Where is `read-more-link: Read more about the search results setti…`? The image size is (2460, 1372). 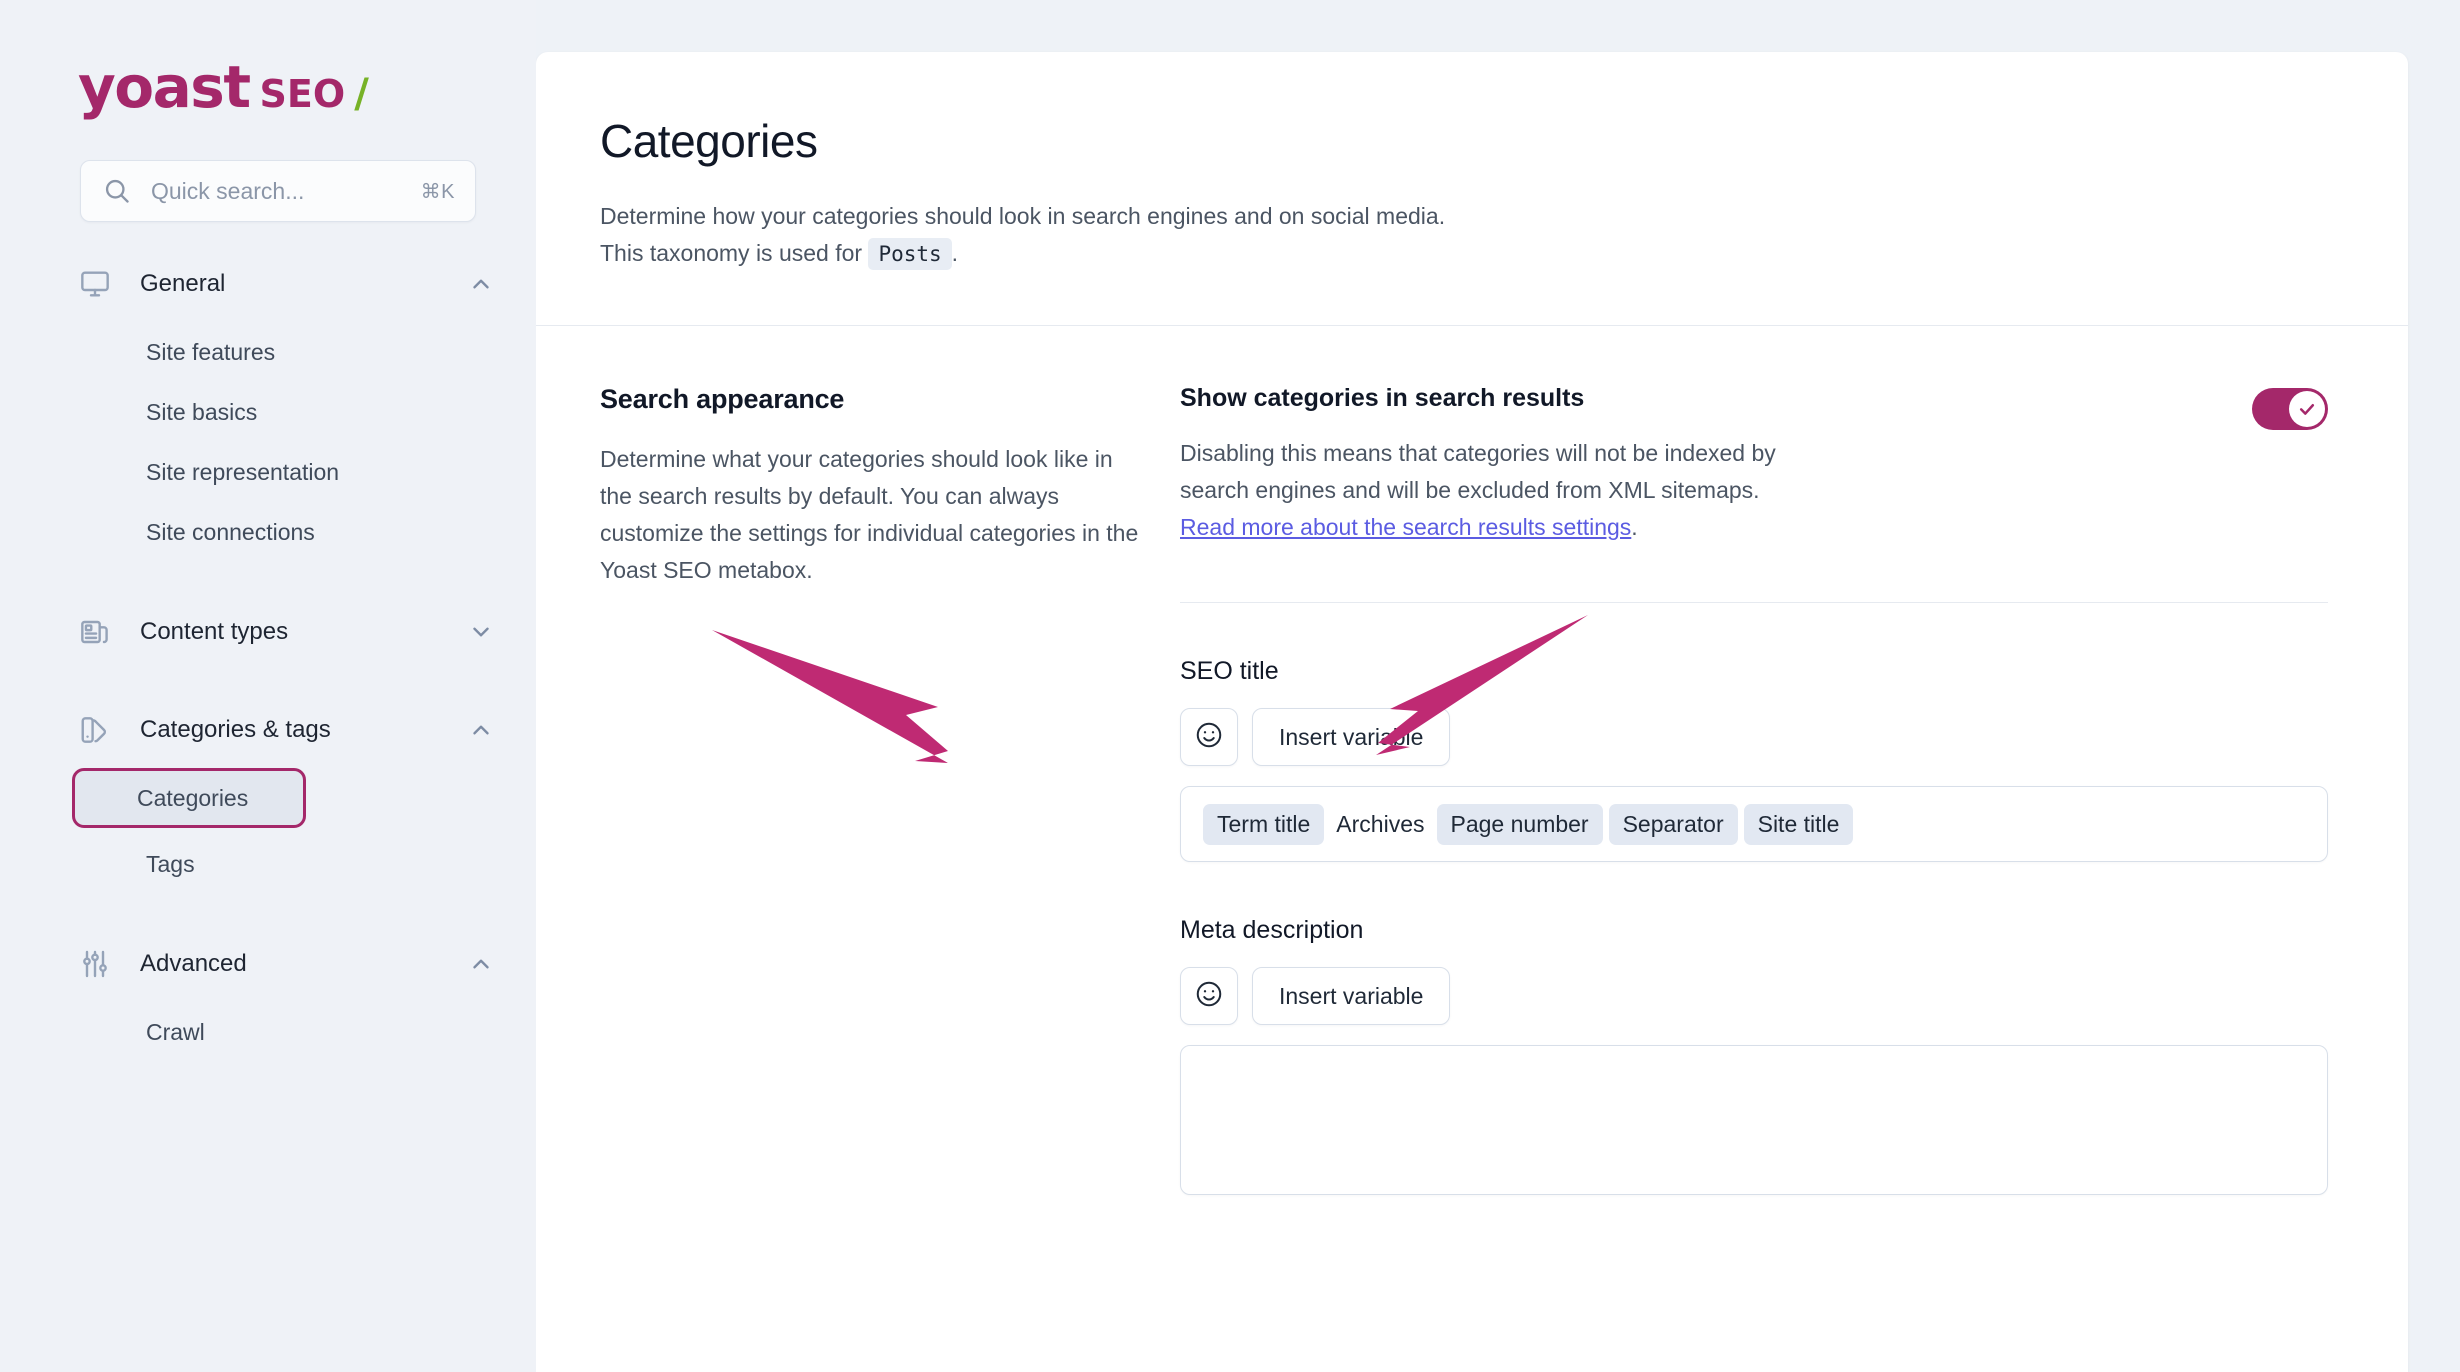 read-more-link: Read more about the search results setti… is located at coordinates (1405, 527).